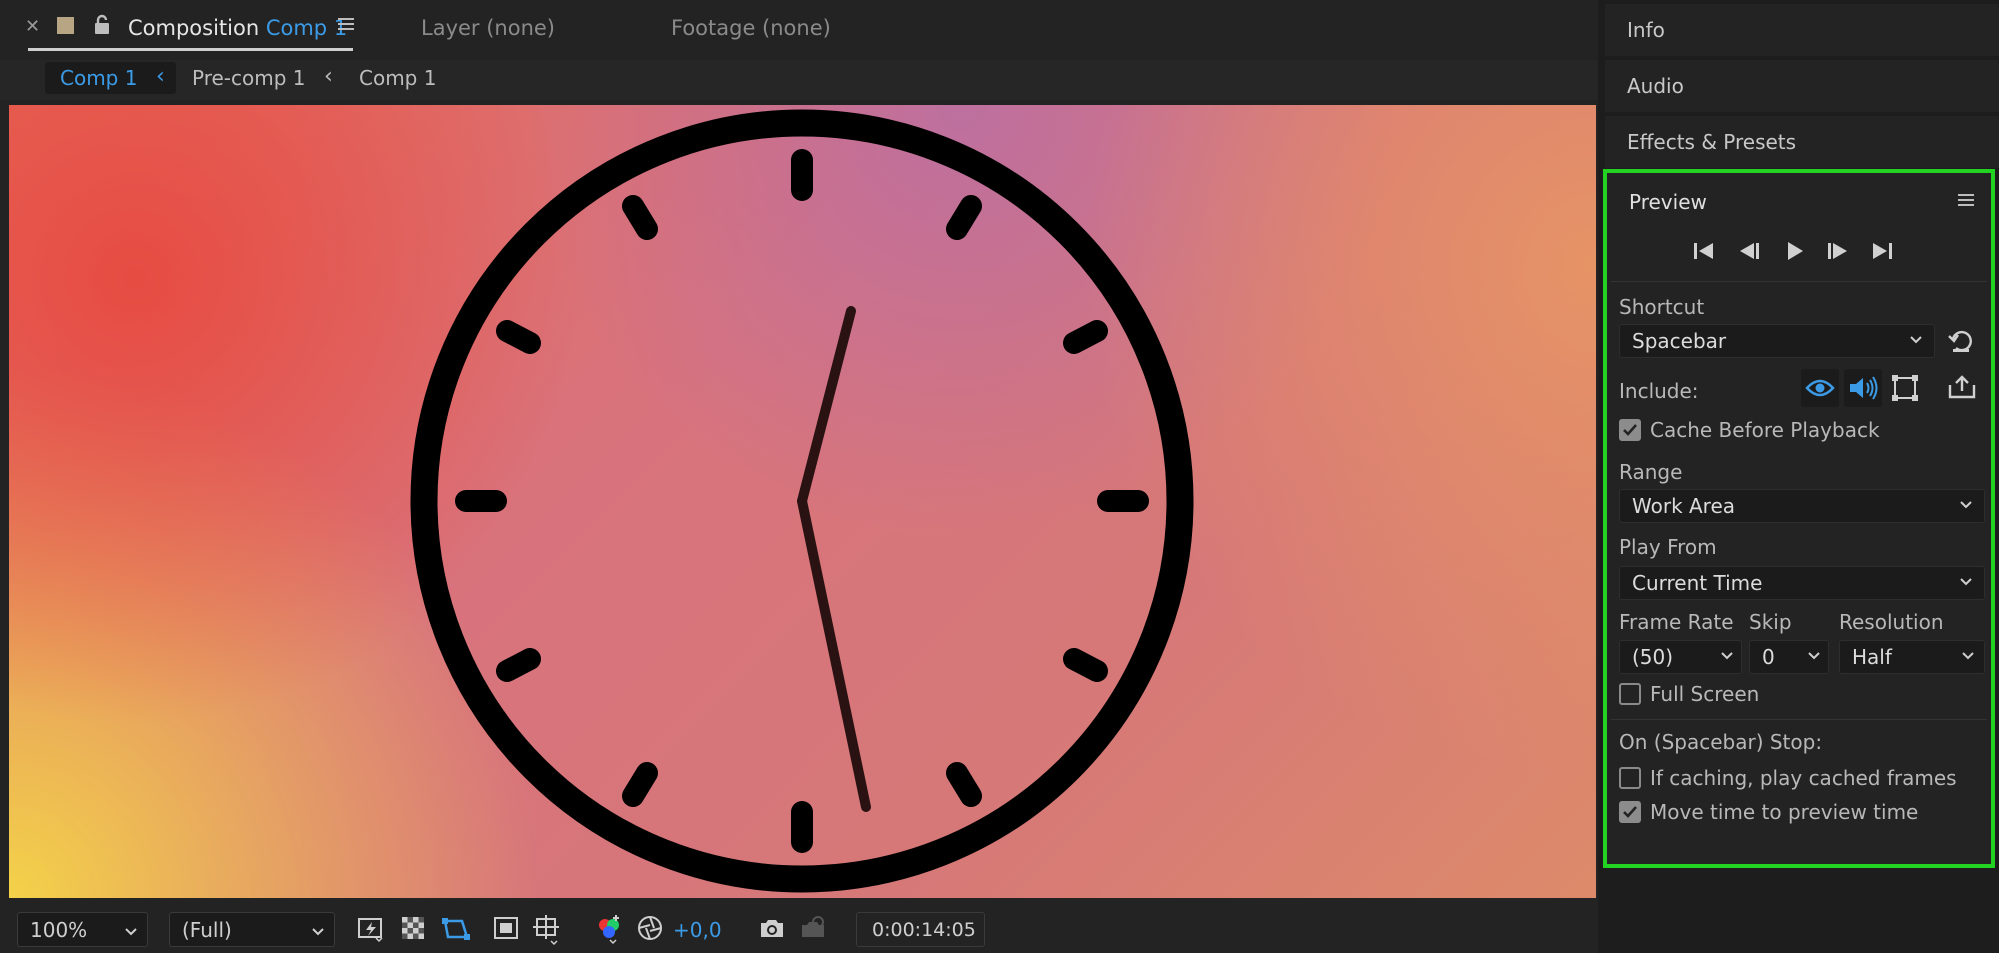 Image resolution: width=1999 pixels, height=953 pixels. What do you see at coordinates (1750, 253) in the screenshot?
I see `previous-frame-icon` at bounding box center [1750, 253].